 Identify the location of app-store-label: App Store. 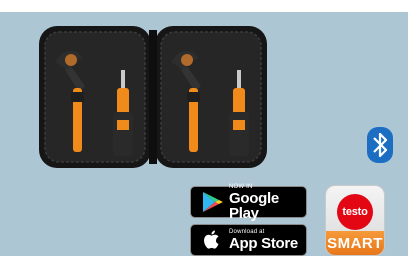
(263, 243).